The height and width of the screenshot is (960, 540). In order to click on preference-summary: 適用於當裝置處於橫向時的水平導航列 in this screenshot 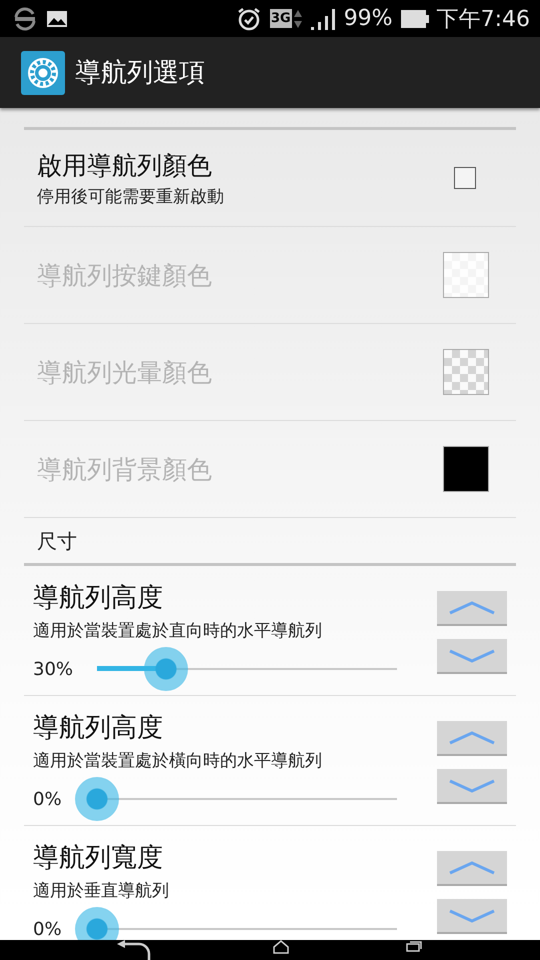, I will do `click(178, 761)`.